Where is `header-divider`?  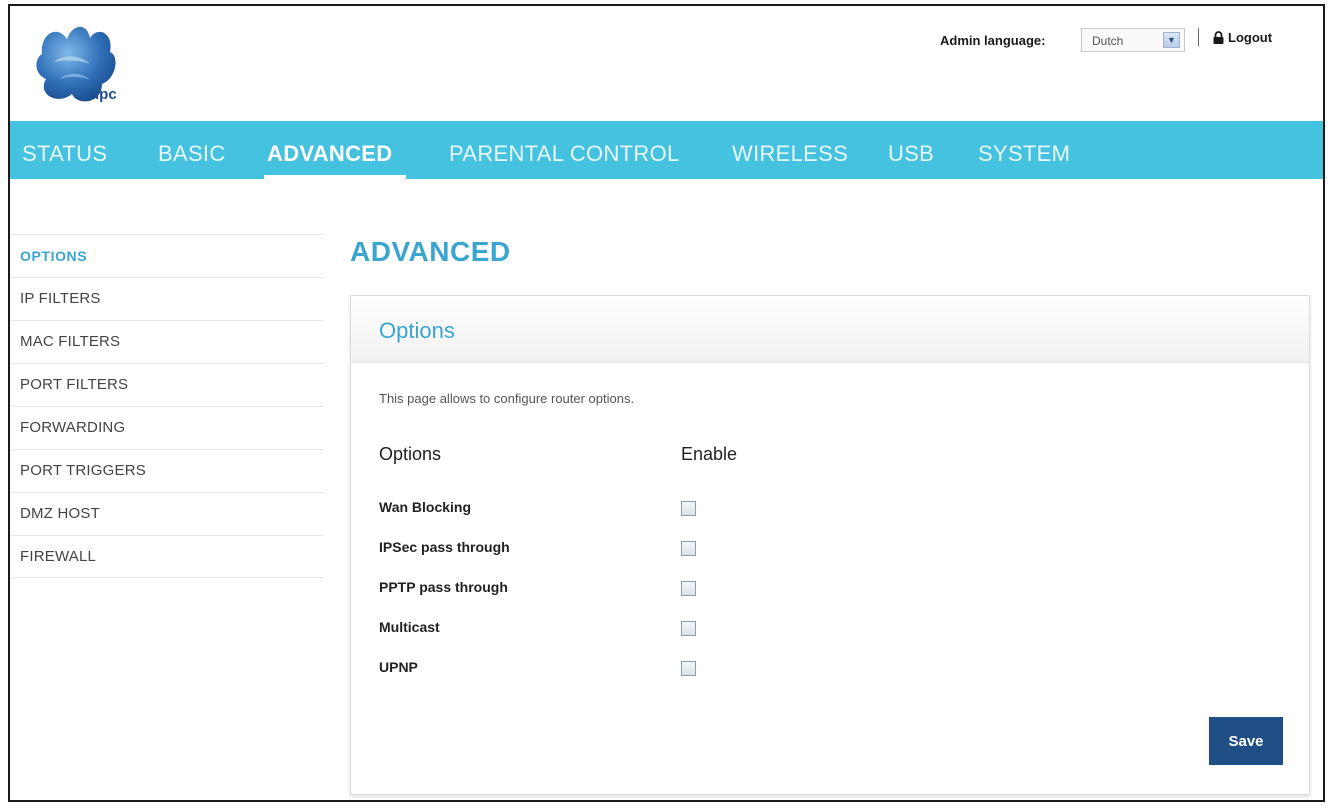 header-divider is located at coordinates (1198, 37).